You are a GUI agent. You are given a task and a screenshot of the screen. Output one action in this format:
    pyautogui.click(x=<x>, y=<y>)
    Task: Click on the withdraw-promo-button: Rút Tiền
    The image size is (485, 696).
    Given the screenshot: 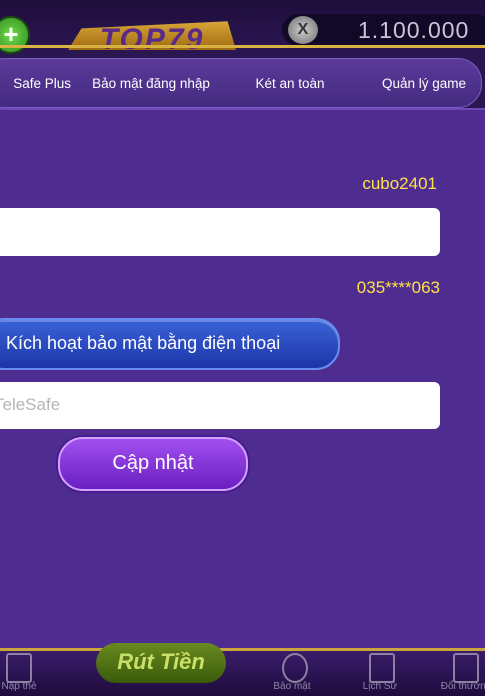 What is the action you would take?
    pyautogui.click(x=161, y=663)
    